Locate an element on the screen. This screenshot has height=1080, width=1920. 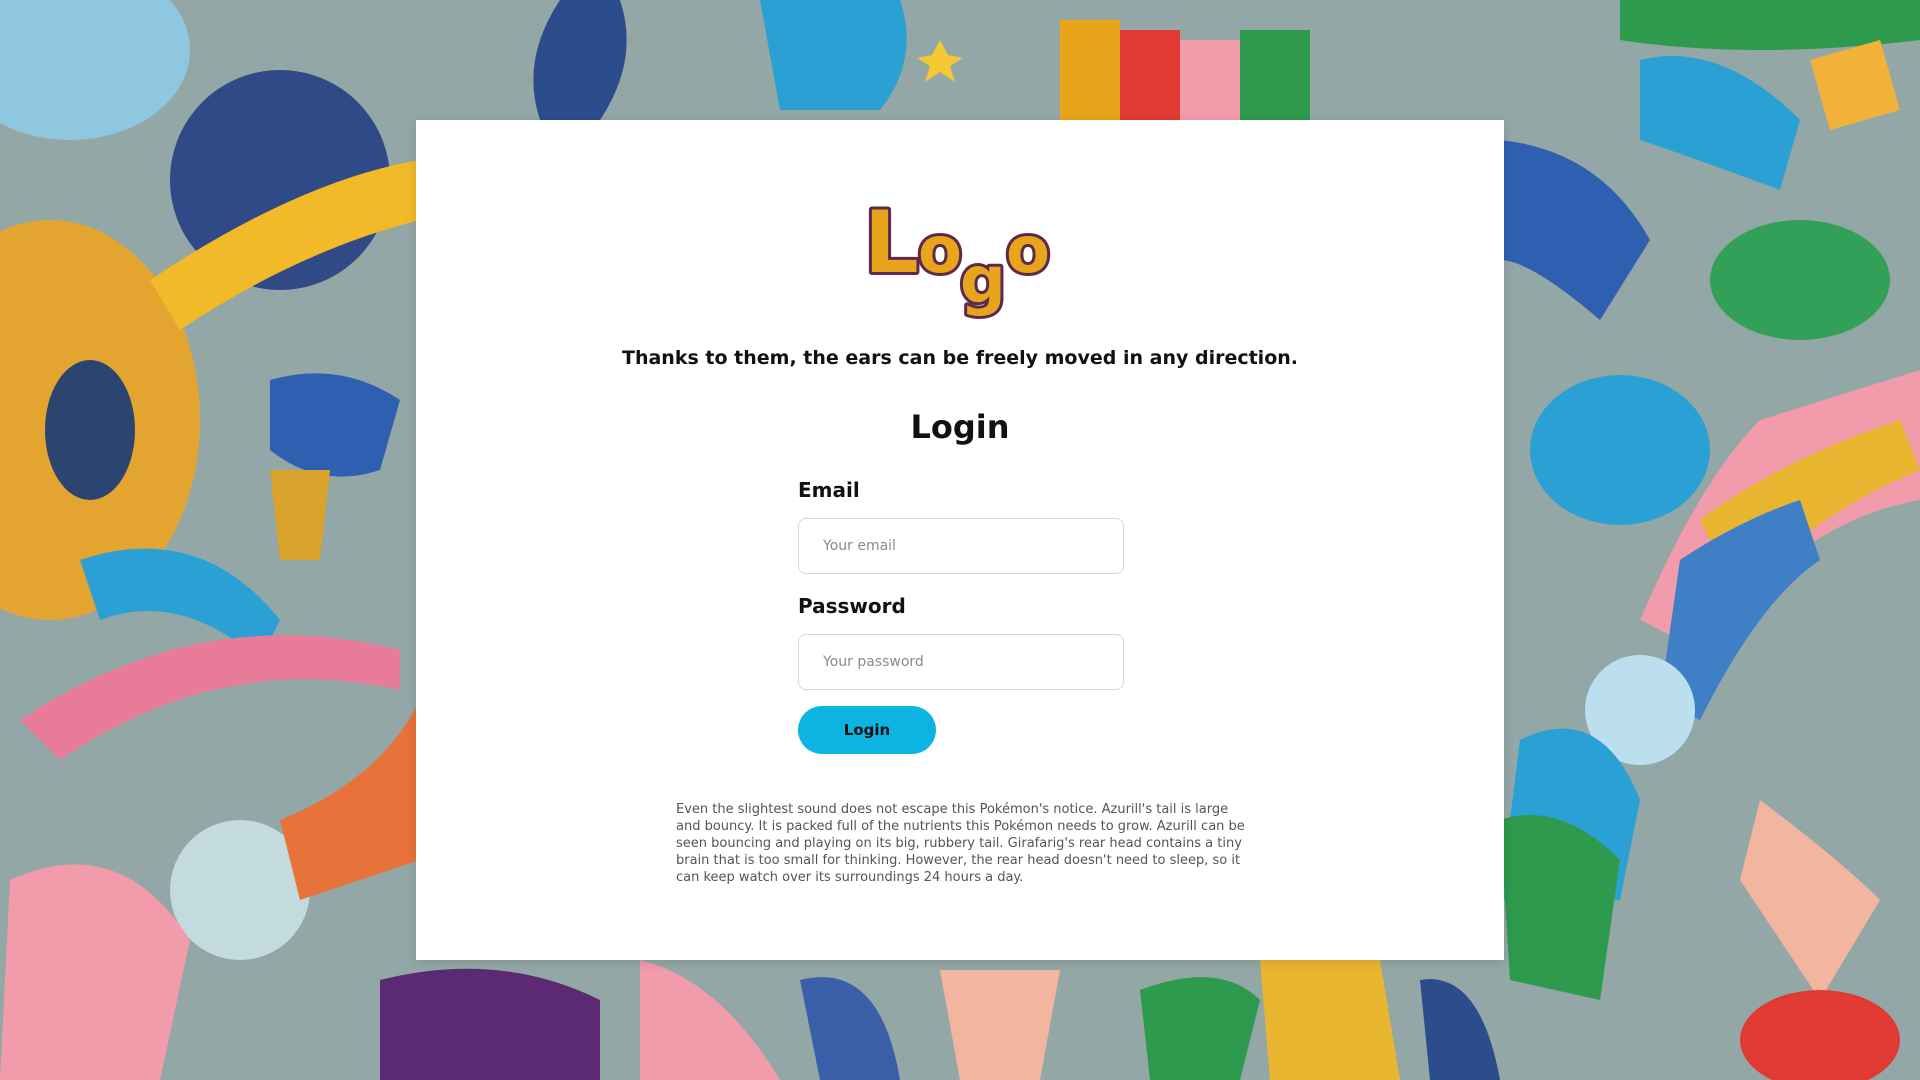
login-button: Login is located at coordinates (867, 730).